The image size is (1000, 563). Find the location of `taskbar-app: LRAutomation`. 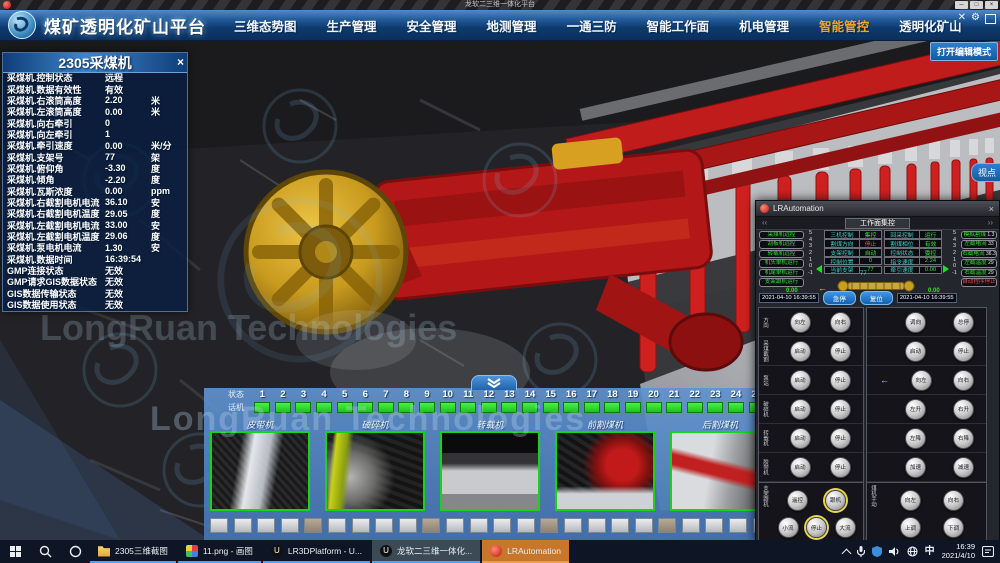

taskbar-app: LRAutomation is located at coordinates (525, 551).